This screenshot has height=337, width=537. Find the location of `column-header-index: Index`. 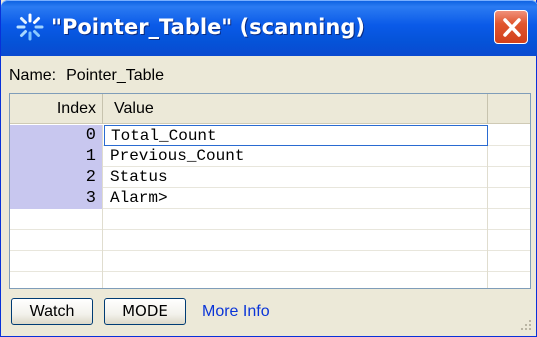

column-header-index: Index is located at coordinates (56, 109).